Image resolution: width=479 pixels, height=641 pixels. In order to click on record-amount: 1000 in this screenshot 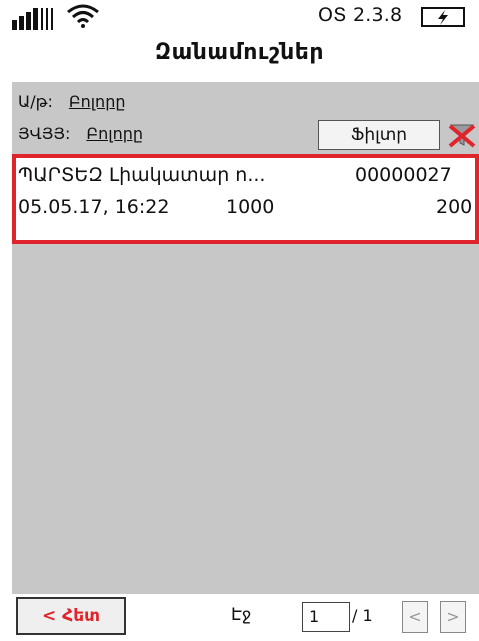, I will do `click(250, 207)`.